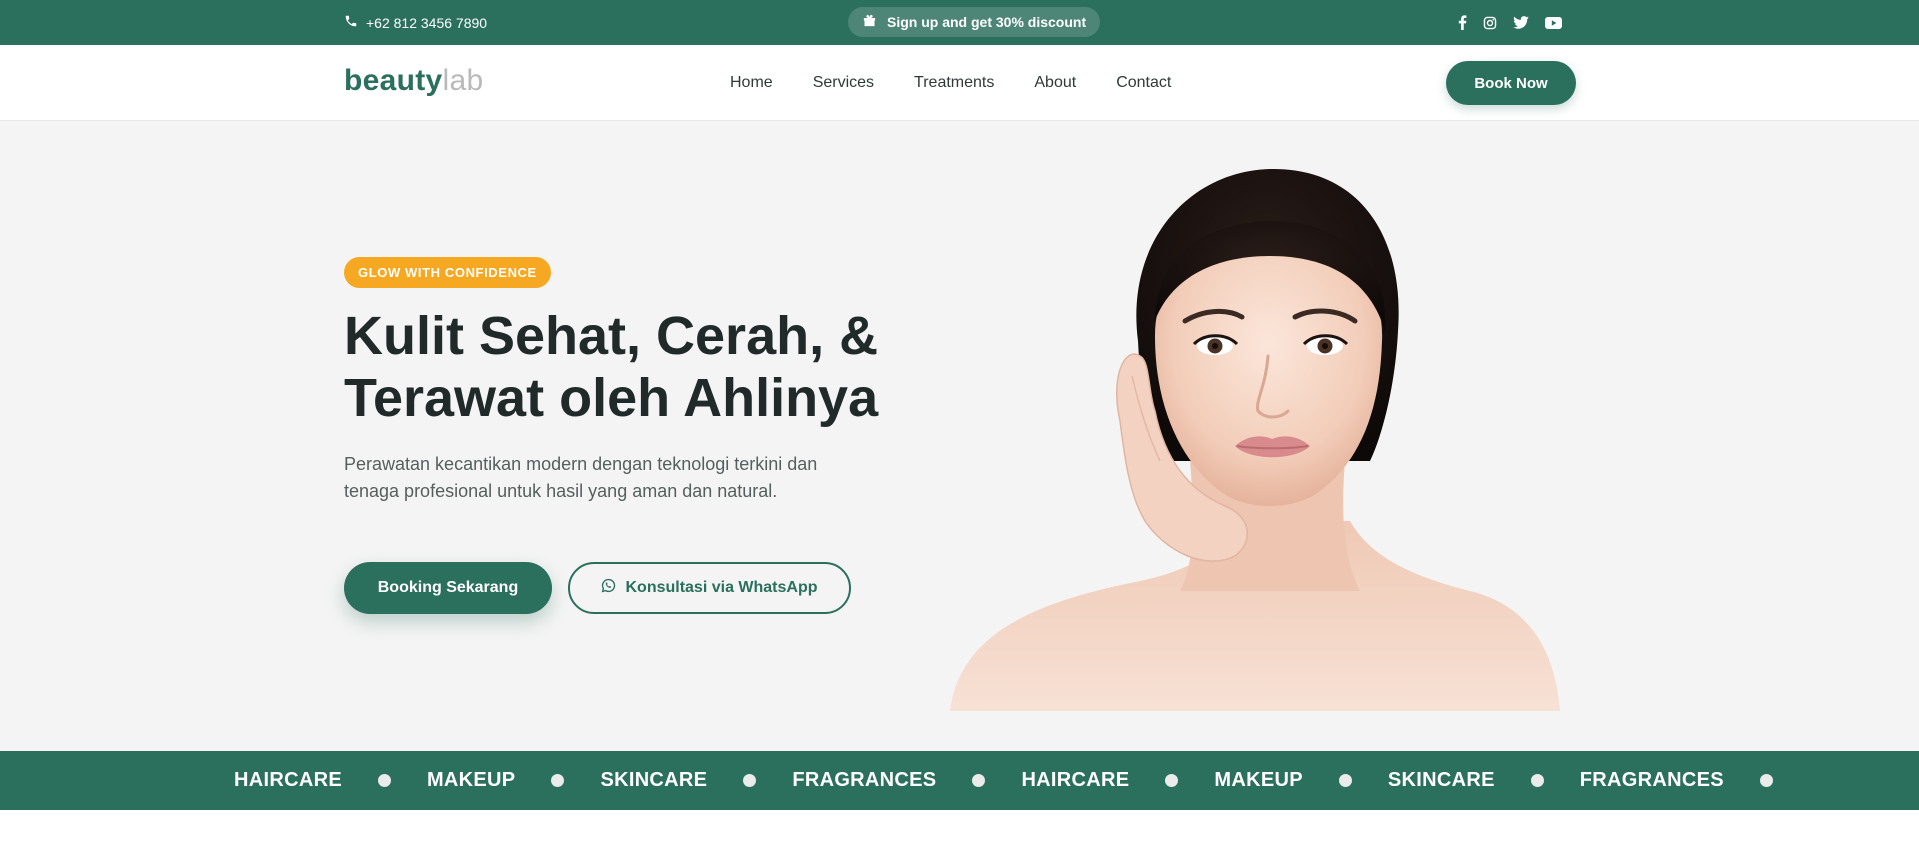  What do you see at coordinates (1143, 83) in the screenshot?
I see `nav-contact: Contact` at bounding box center [1143, 83].